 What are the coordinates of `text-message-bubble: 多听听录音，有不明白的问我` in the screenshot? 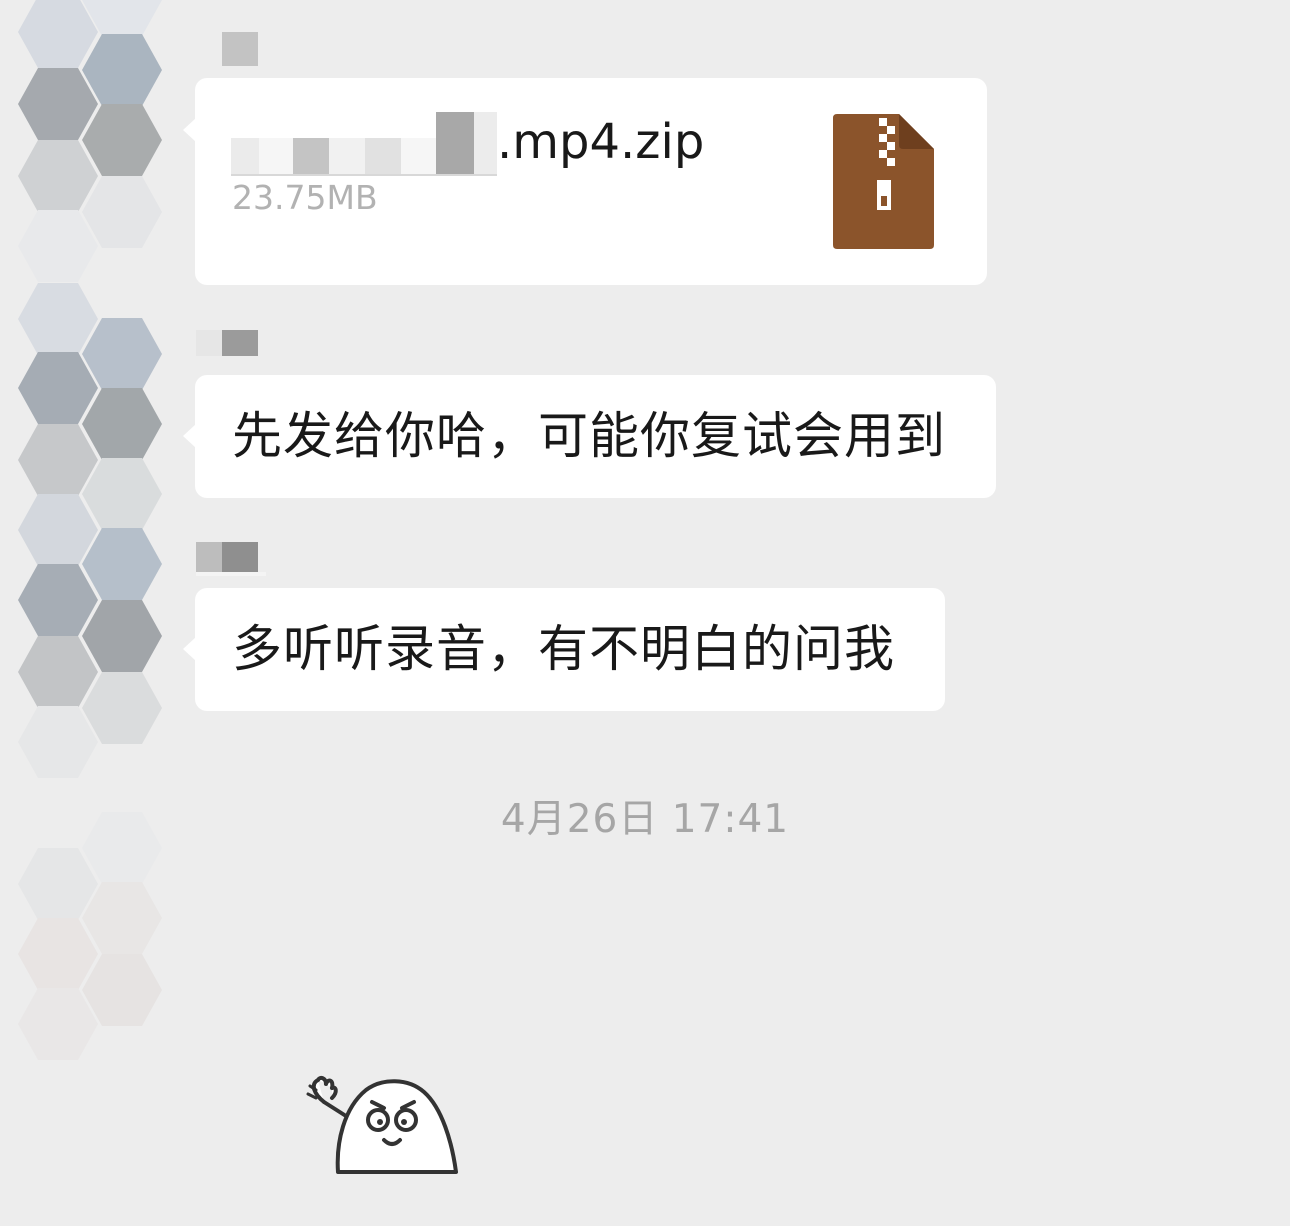 It's located at (564, 649).